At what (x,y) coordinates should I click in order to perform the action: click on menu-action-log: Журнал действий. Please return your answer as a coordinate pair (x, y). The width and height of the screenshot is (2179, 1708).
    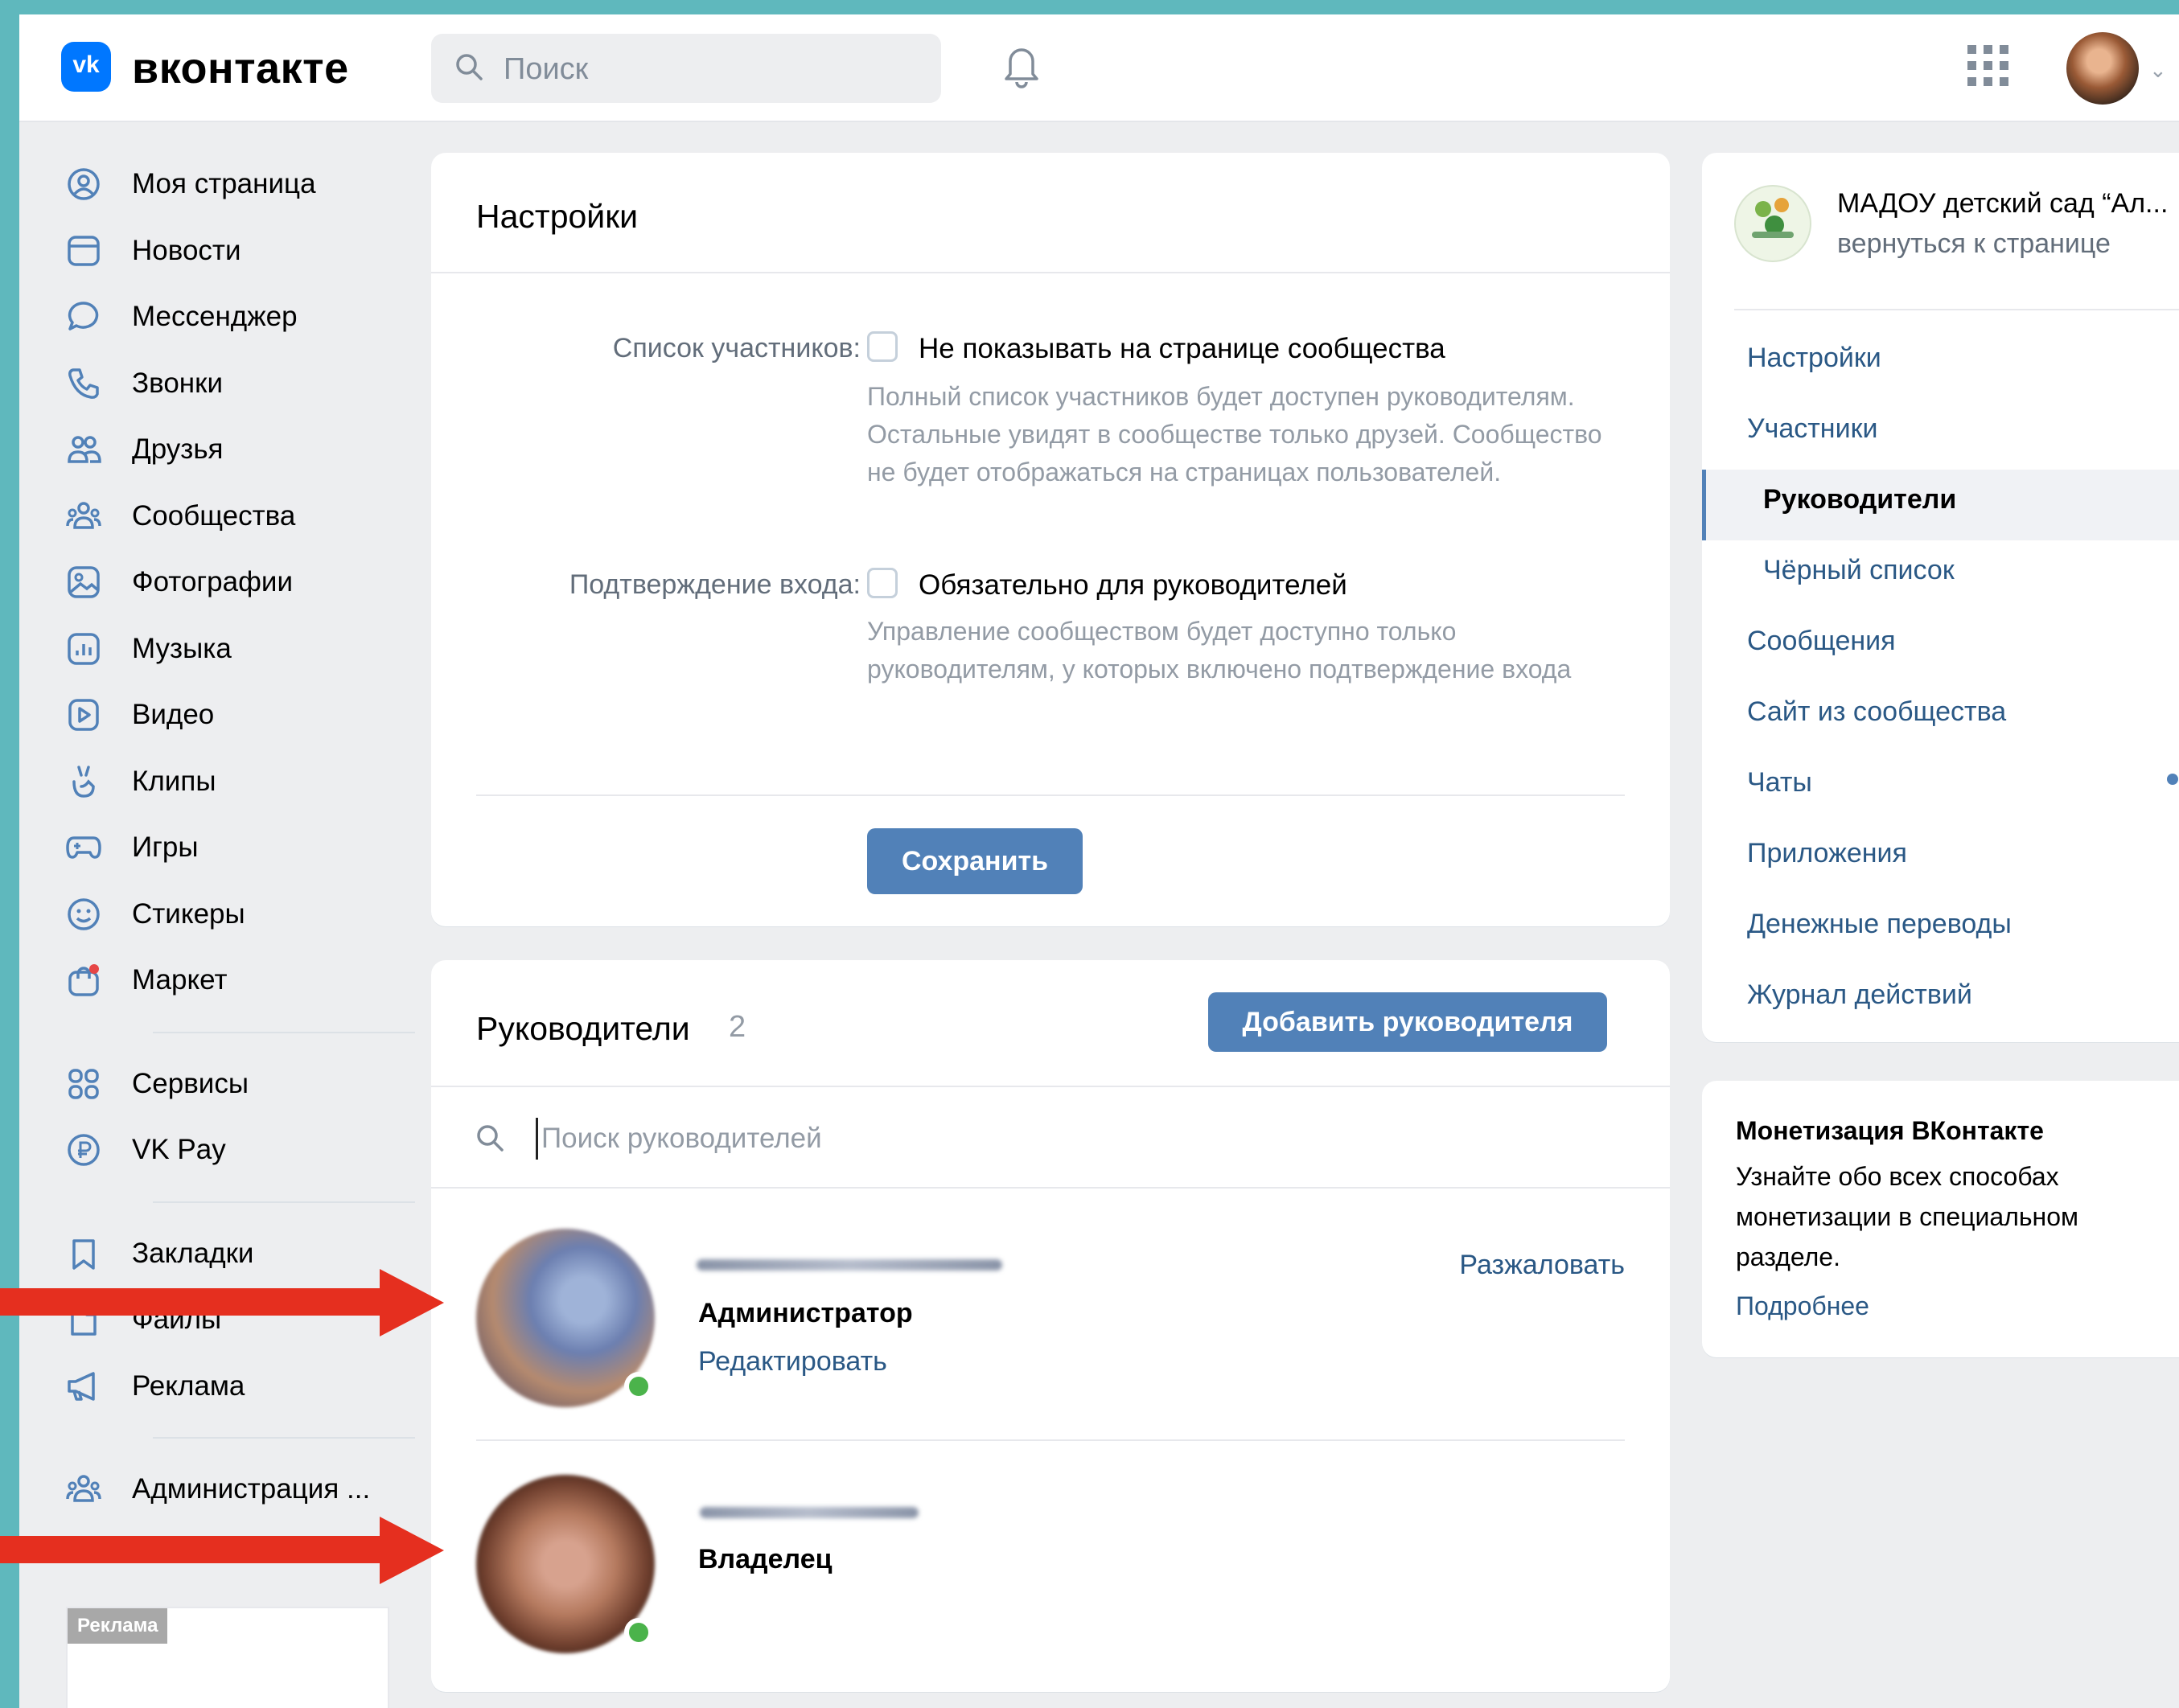
    Looking at the image, I should click on (1860, 995).